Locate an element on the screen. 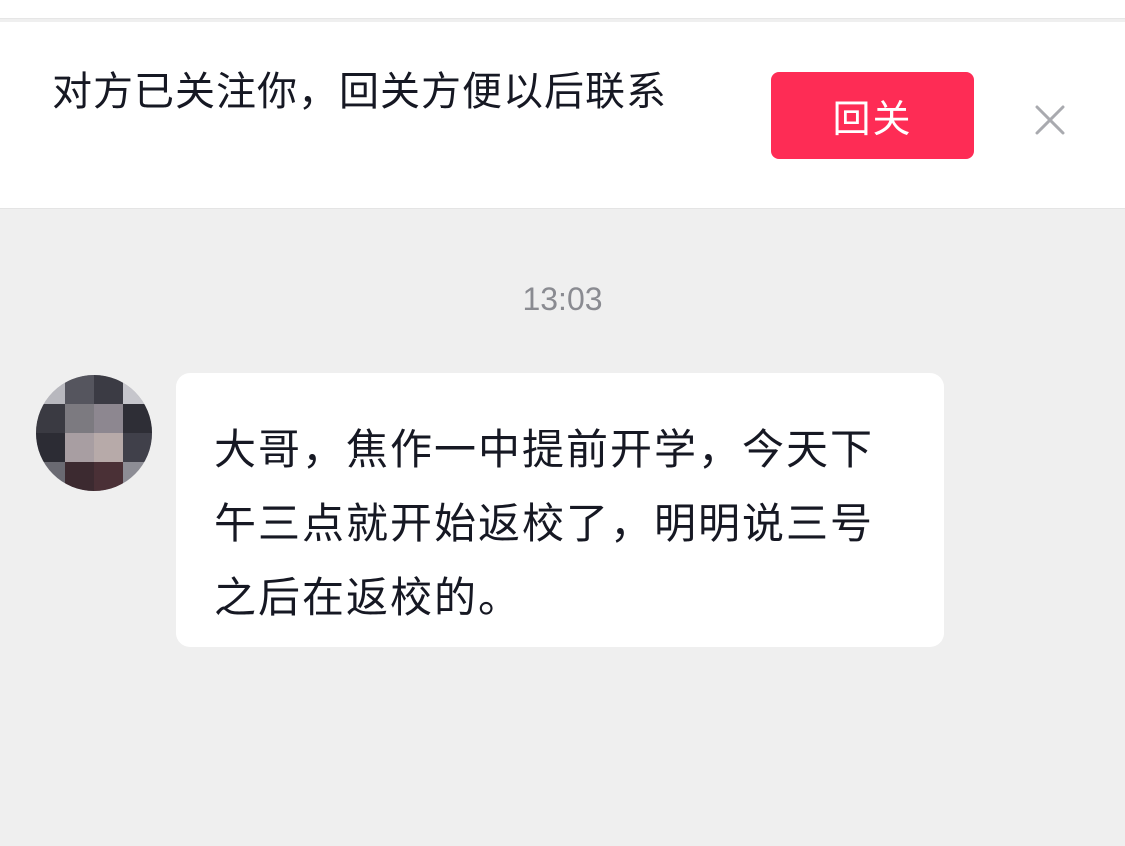 The height and width of the screenshot is (846, 1125). message-text: 大哥，焦作一中提前开学，今天下午三点就开始返校了，明明说三号之后在返校的。 is located at coordinates (544, 523).